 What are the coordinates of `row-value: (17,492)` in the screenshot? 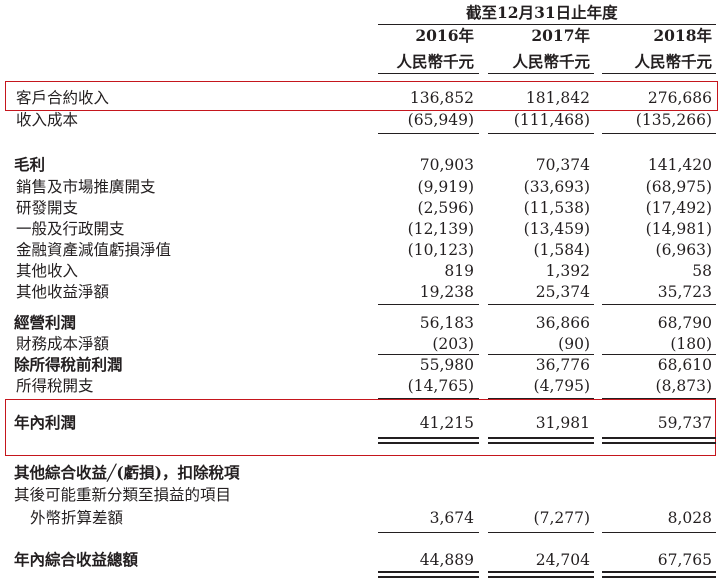 It's located at (678, 208).